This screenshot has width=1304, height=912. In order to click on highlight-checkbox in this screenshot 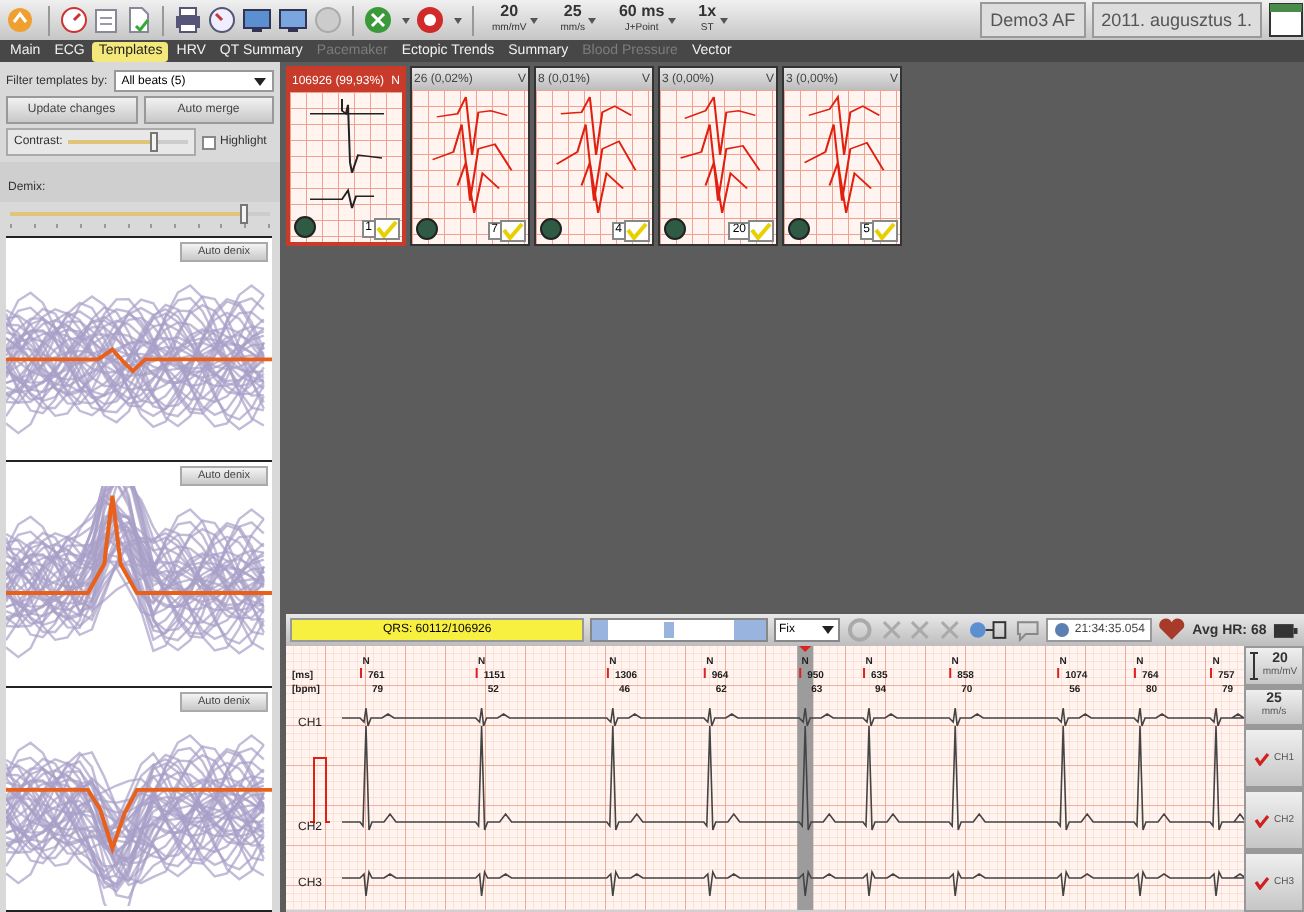, I will do `click(209, 142)`.